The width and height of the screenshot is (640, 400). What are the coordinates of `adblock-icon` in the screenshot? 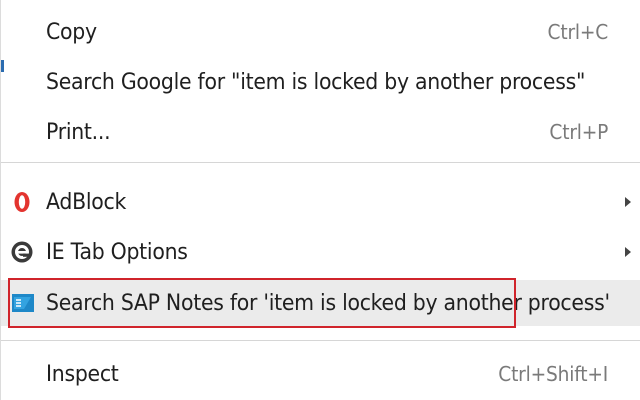 It's located at (22, 202).